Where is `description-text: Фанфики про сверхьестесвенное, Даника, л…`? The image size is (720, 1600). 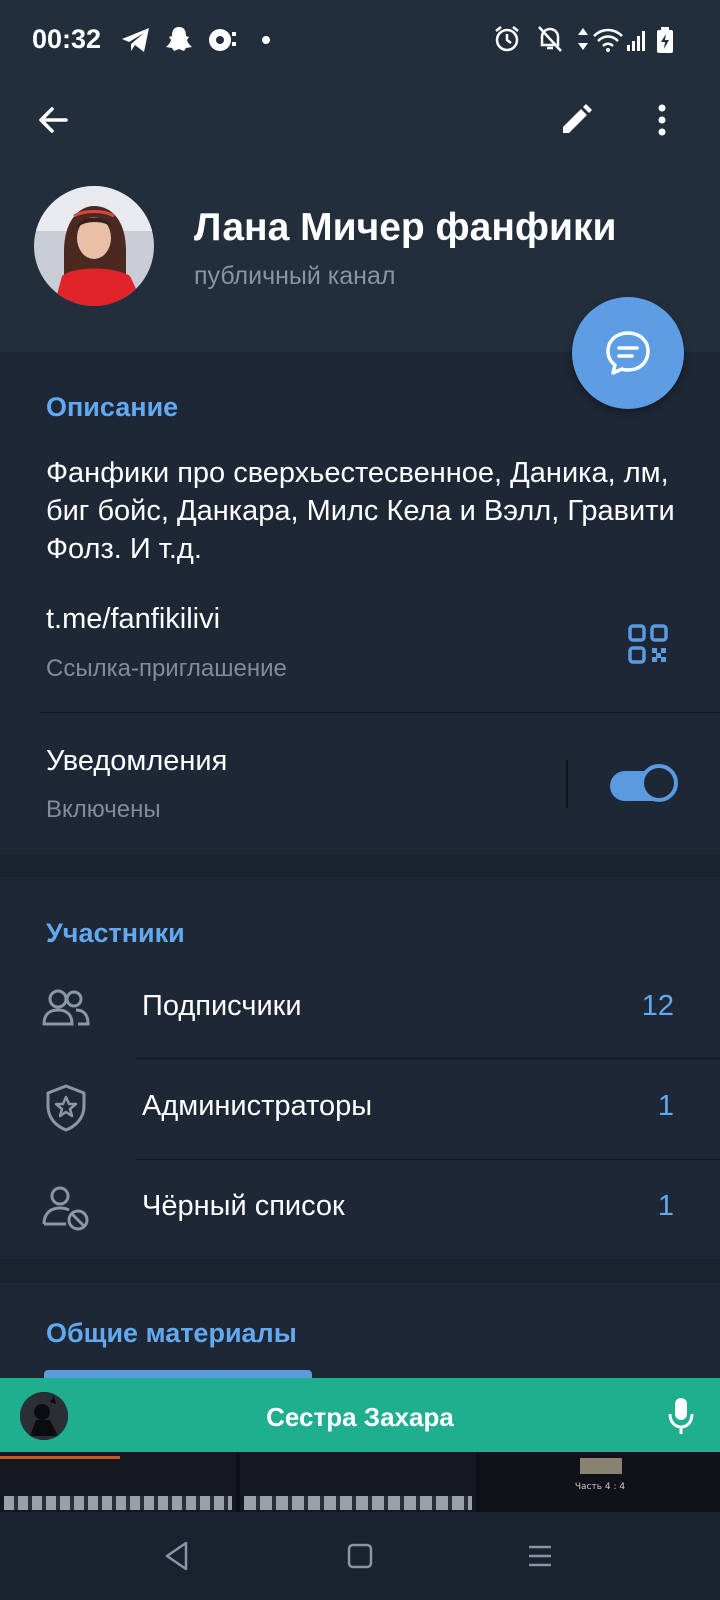
description-text: Фанфики про сверхьестесвенное, Даника, л… is located at coordinates (360, 511).